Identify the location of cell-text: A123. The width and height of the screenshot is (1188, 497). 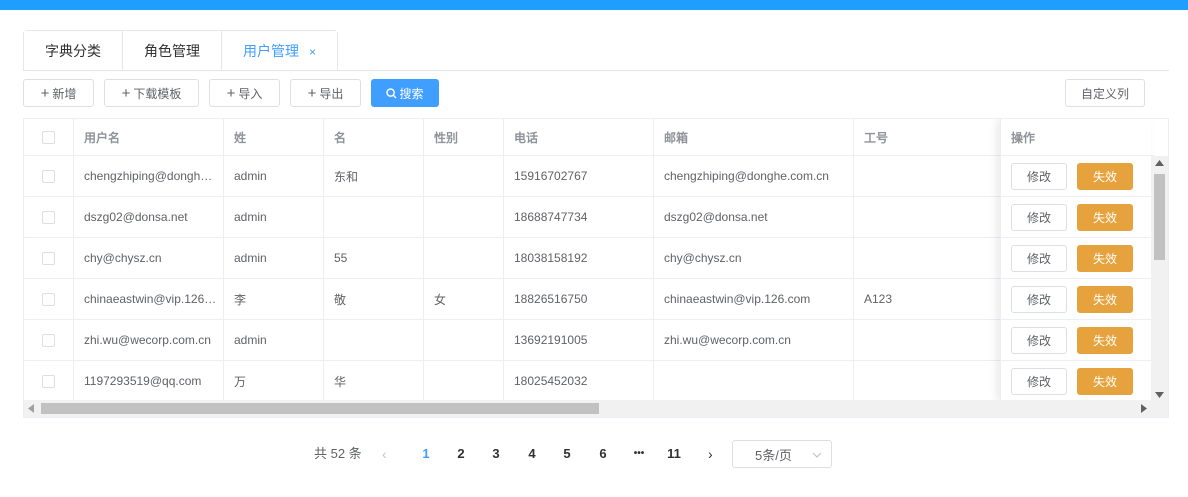
(878, 299).